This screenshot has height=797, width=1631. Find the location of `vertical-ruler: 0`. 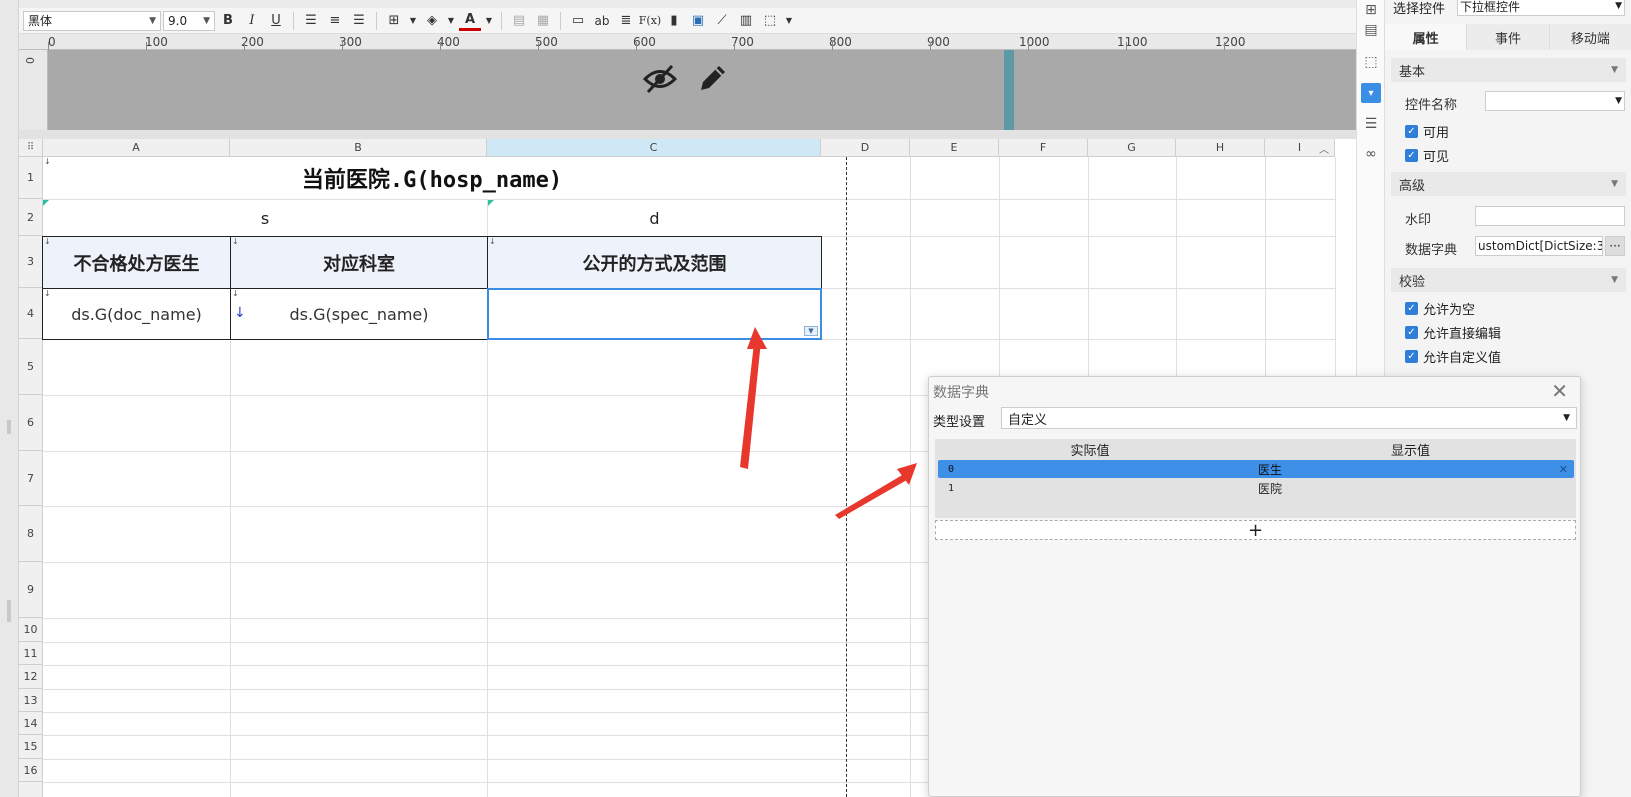

vertical-ruler: 0 is located at coordinates (33, 90).